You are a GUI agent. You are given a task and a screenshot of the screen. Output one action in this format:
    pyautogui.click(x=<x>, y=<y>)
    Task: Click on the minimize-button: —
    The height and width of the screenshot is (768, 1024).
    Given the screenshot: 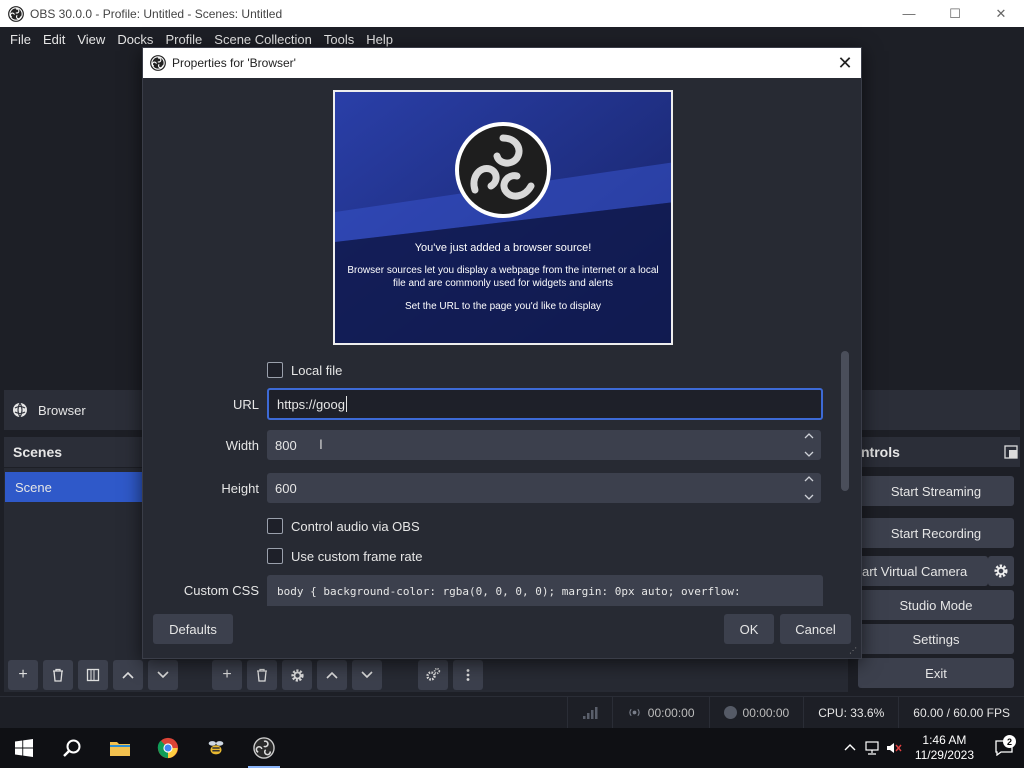 What is the action you would take?
    pyautogui.click(x=909, y=13)
    